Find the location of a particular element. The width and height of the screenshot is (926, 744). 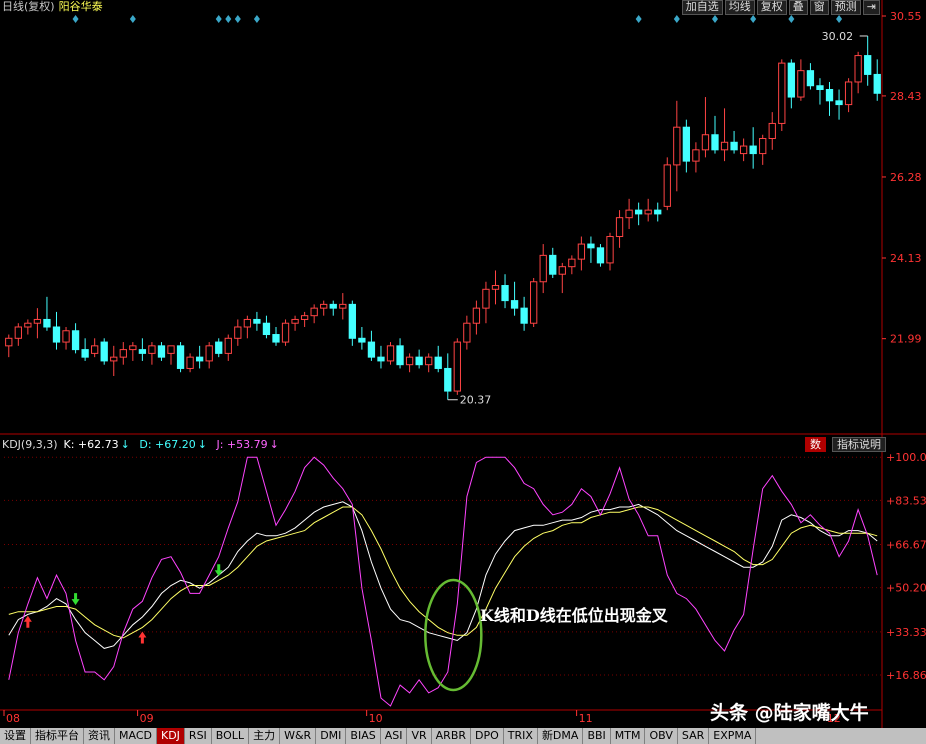

tab-9: DMI is located at coordinates (331, 736).